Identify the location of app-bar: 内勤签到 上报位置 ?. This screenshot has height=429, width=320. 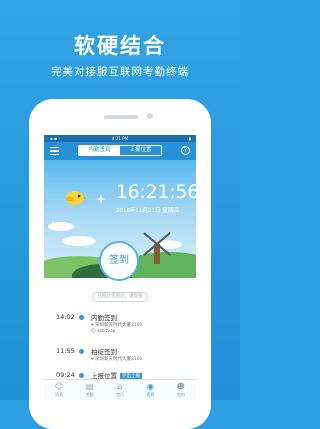
(120, 151).